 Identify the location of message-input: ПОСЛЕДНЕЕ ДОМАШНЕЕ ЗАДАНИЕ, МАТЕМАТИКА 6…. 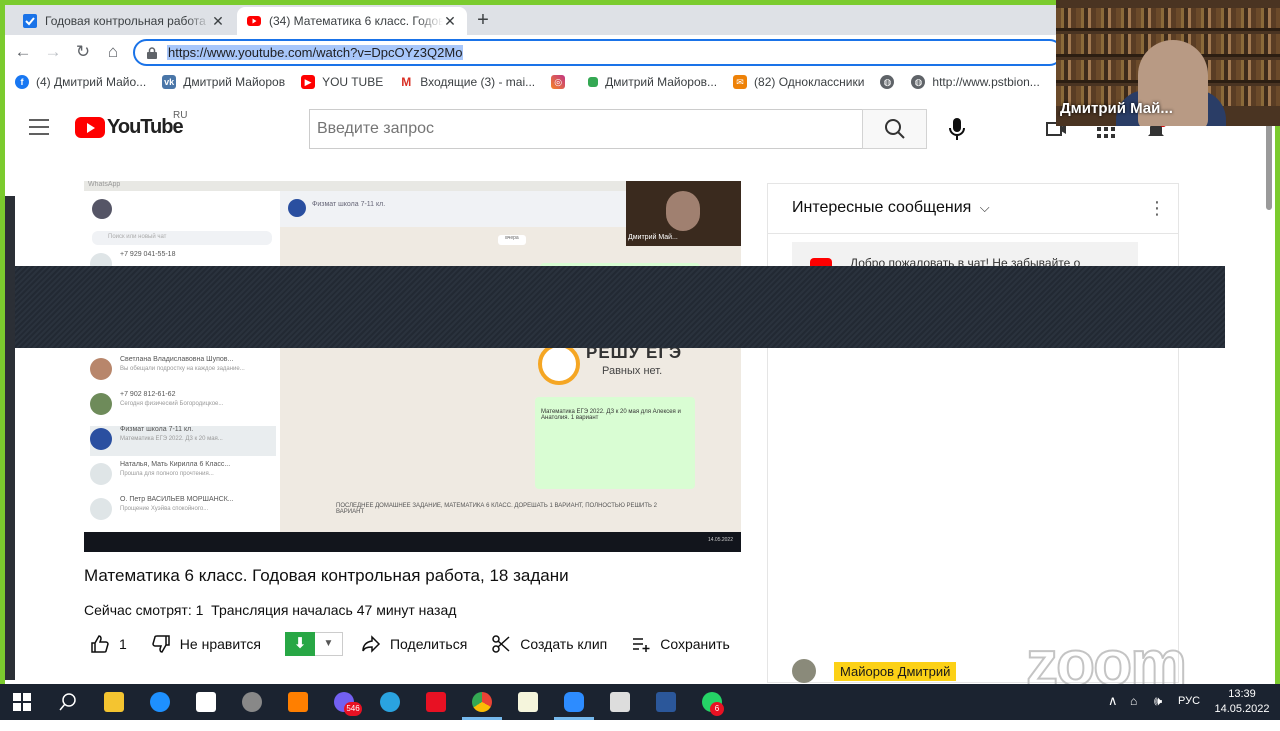
(496, 509).